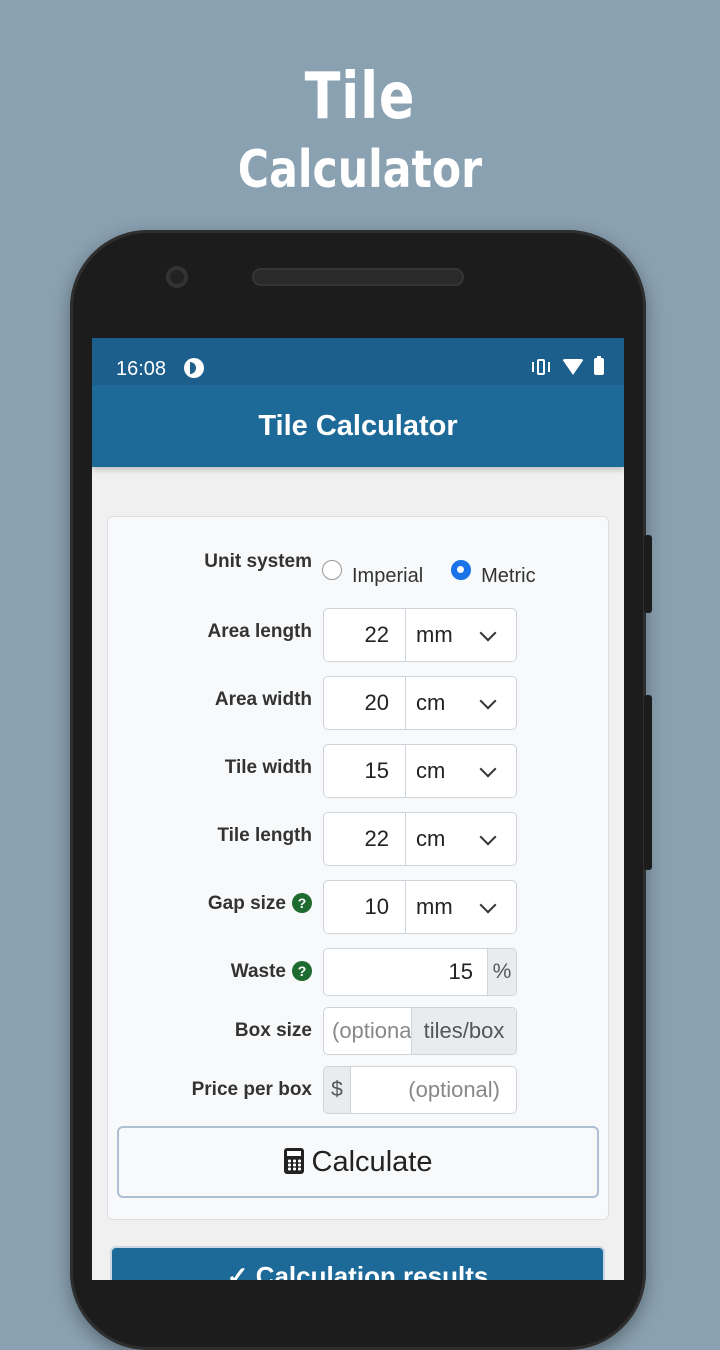  What do you see at coordinates (368, 1031) in the screenshot?
I see `box-size-input: (optional)` at bounding box center [368, 1031].